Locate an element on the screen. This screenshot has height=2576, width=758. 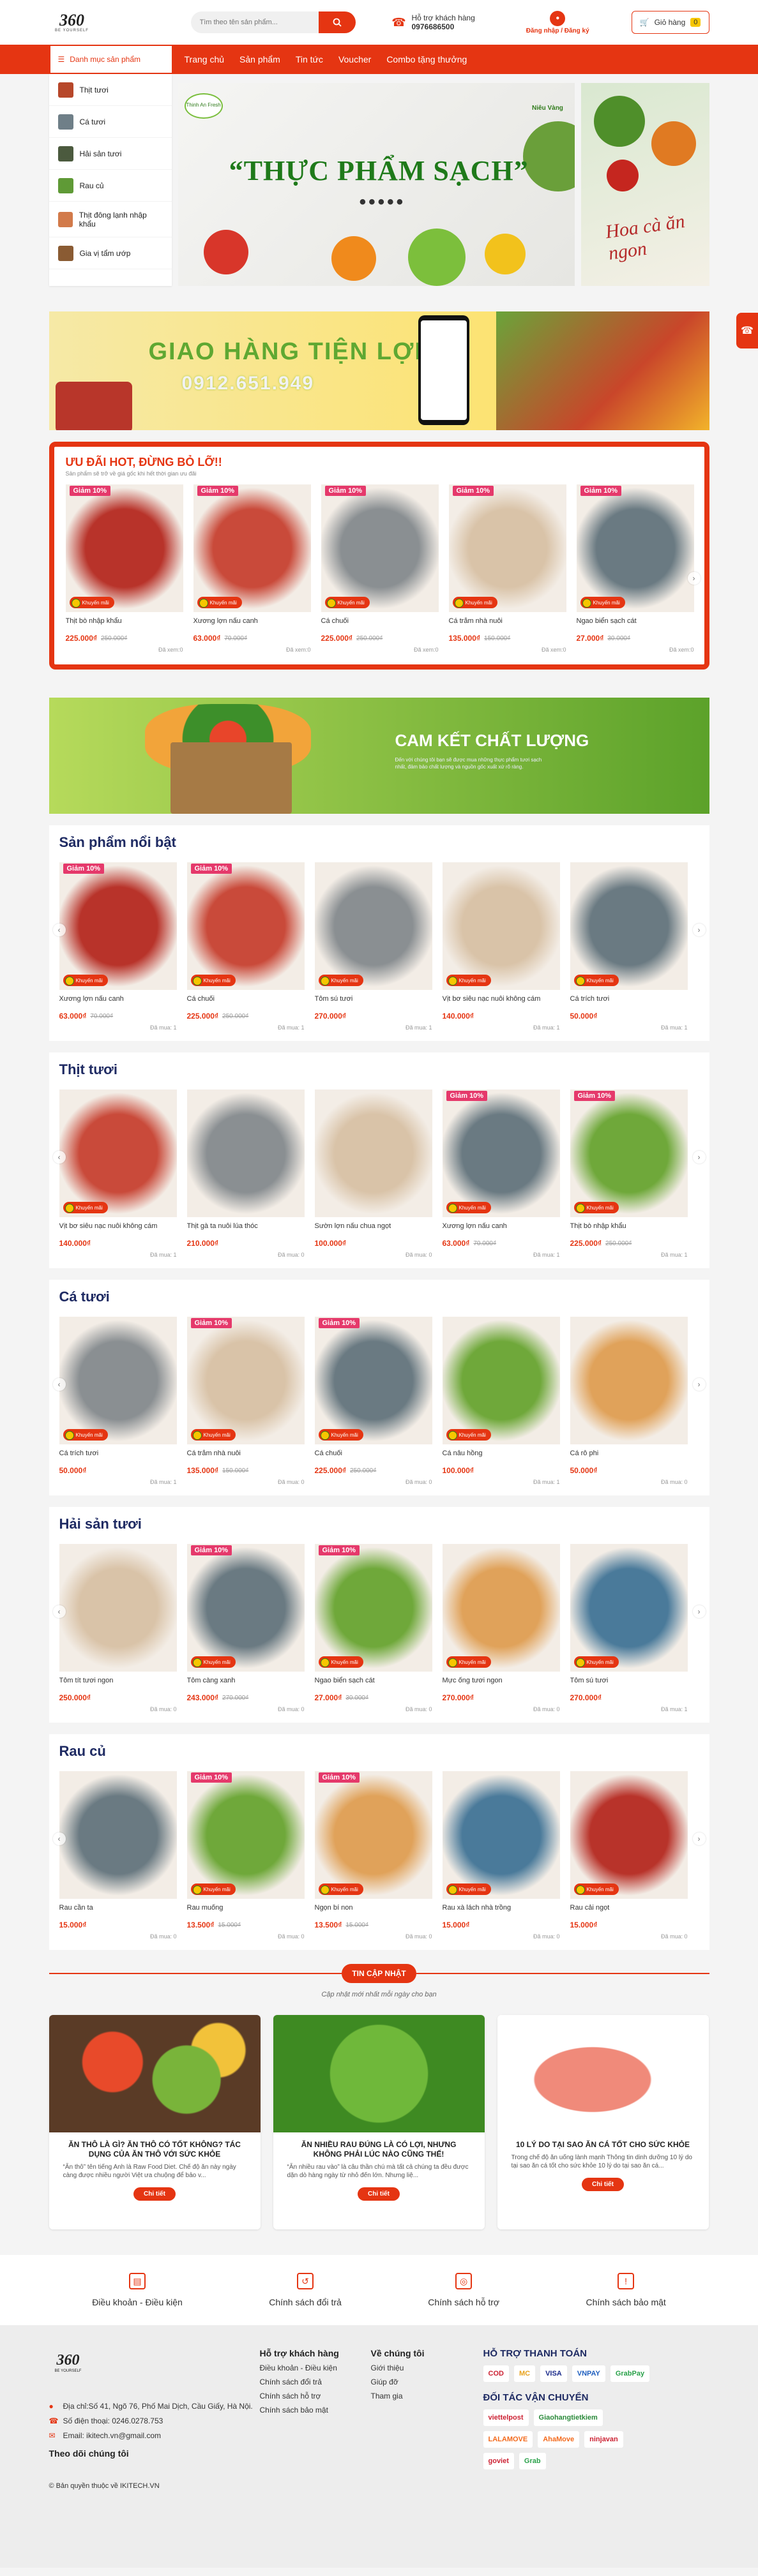
product-card: Khuyến mãi Rau cải ngọt 15.000₫ Đã mua: 0 is located at coordinates (629, 1855).